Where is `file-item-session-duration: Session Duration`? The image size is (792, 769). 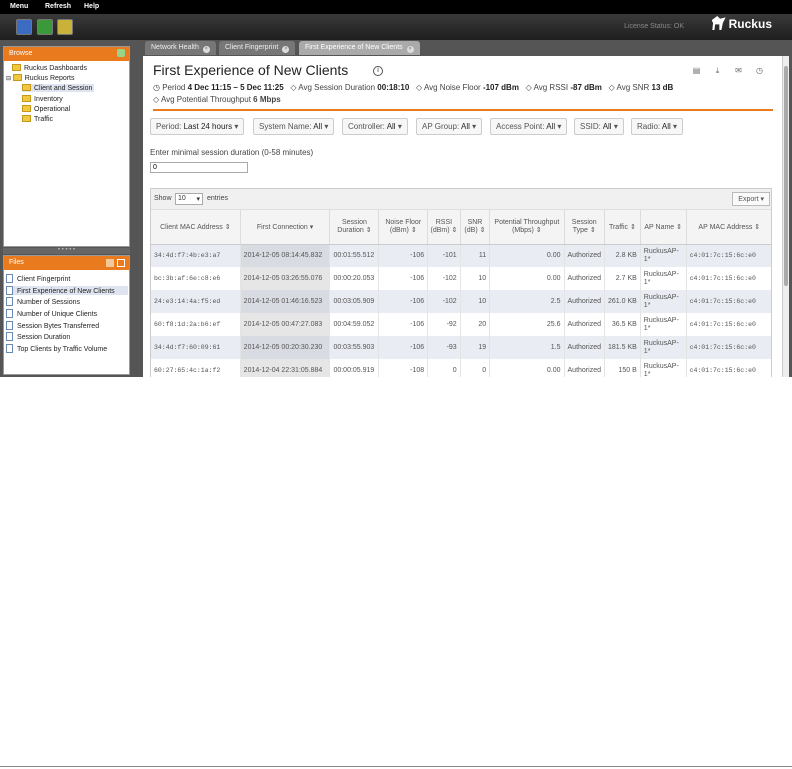
file-item-session-duration: Session Duration is located at coordinates (38, 336).